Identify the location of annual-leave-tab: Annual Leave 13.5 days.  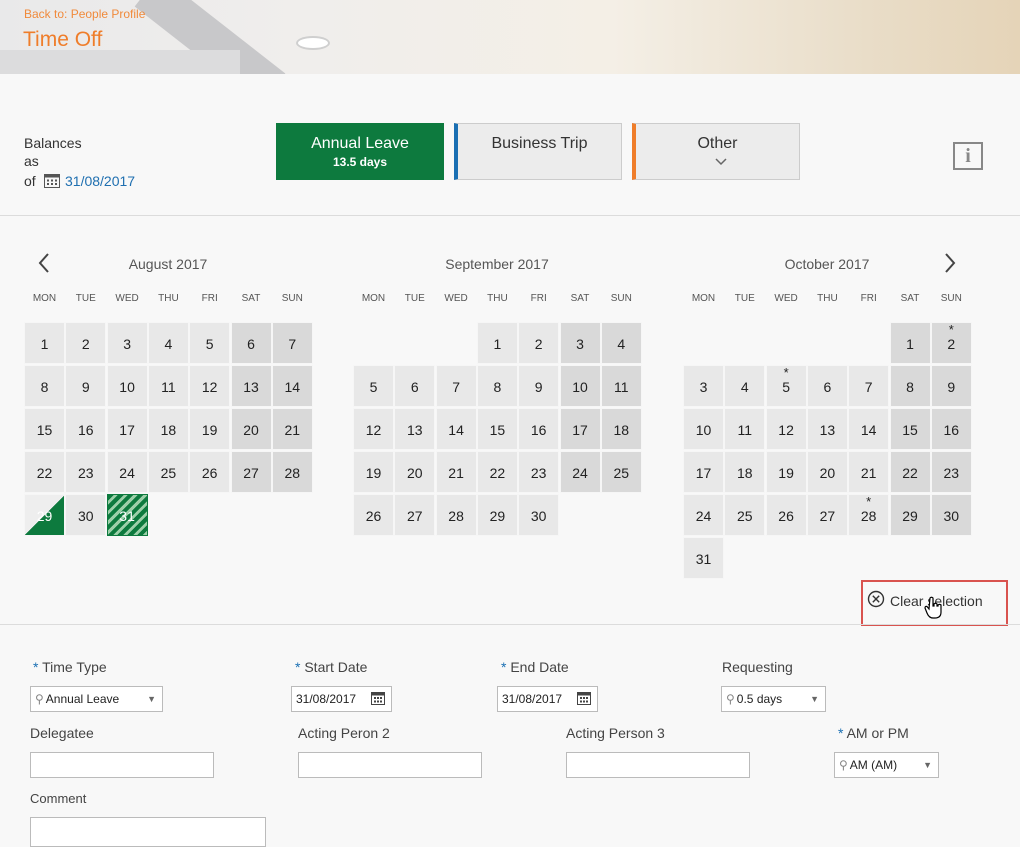
(360, 151).